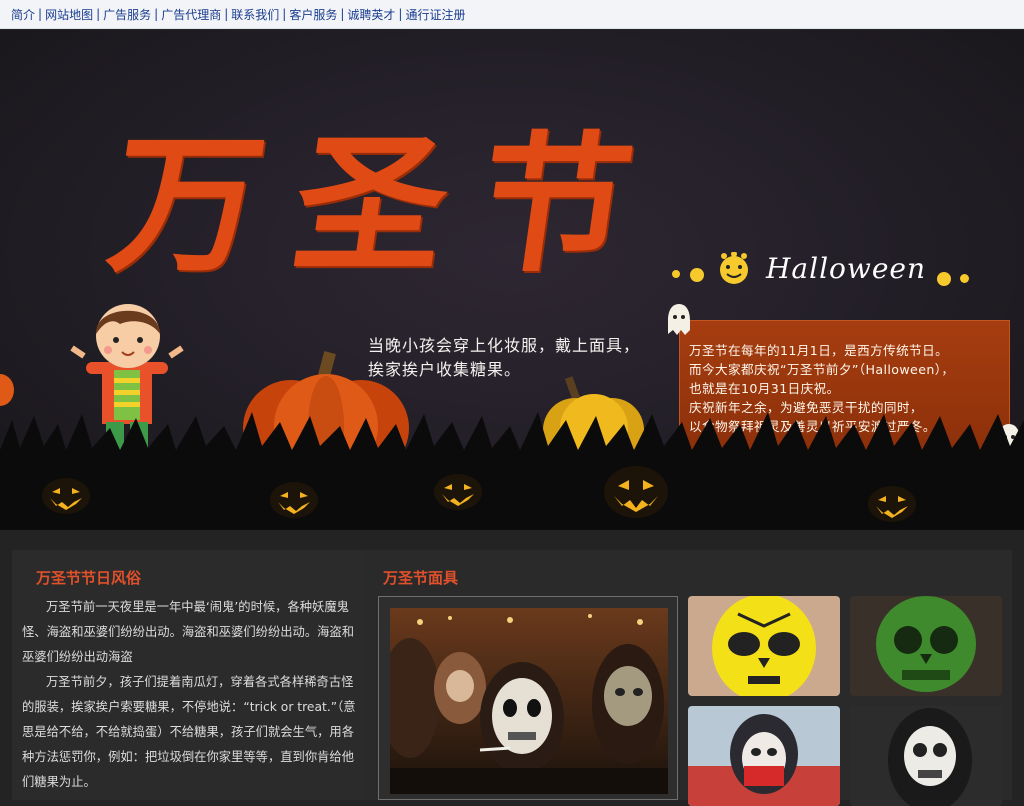  Describe the element at coordinates (255, 14) in the screenshot. I see `nav-link-4: 联系我们` at that location.